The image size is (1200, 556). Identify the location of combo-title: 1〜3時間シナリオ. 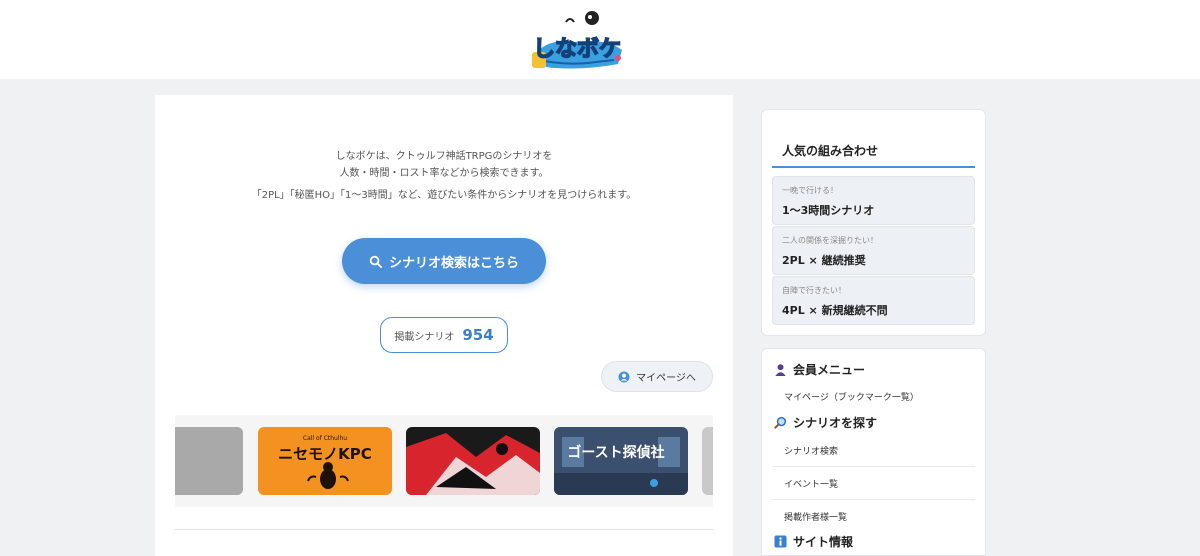
(828, 210).